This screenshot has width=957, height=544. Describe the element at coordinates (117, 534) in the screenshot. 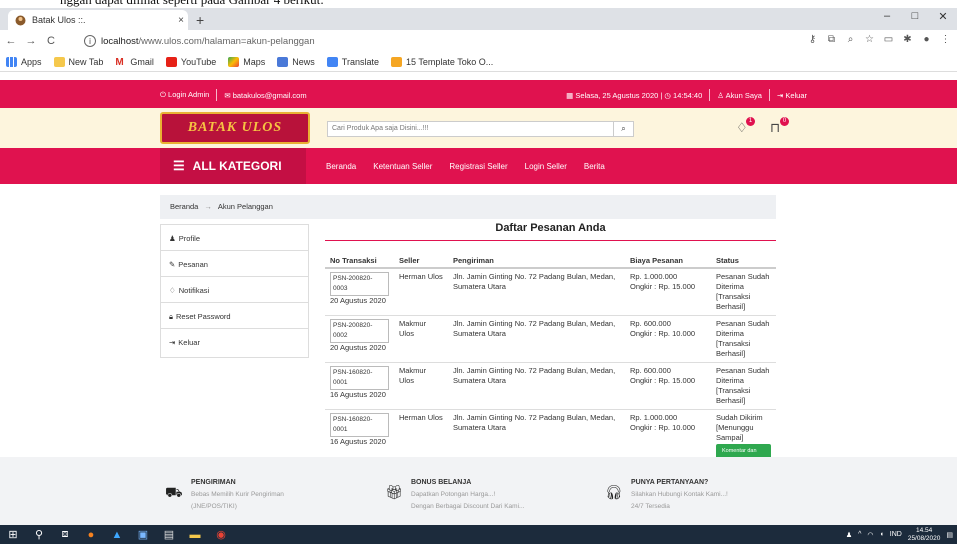

I see `app-icon-2: ▲` at that location.